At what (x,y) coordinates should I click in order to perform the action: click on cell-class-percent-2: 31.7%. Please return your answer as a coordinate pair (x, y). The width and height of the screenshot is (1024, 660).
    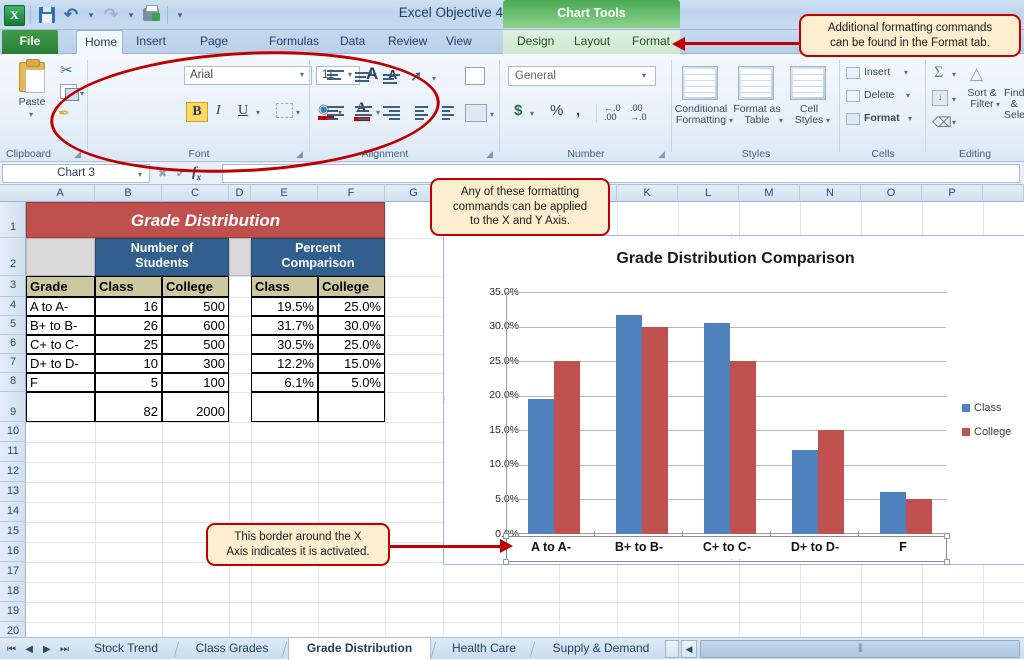
    Looking at the image, I should click on (284, 325).